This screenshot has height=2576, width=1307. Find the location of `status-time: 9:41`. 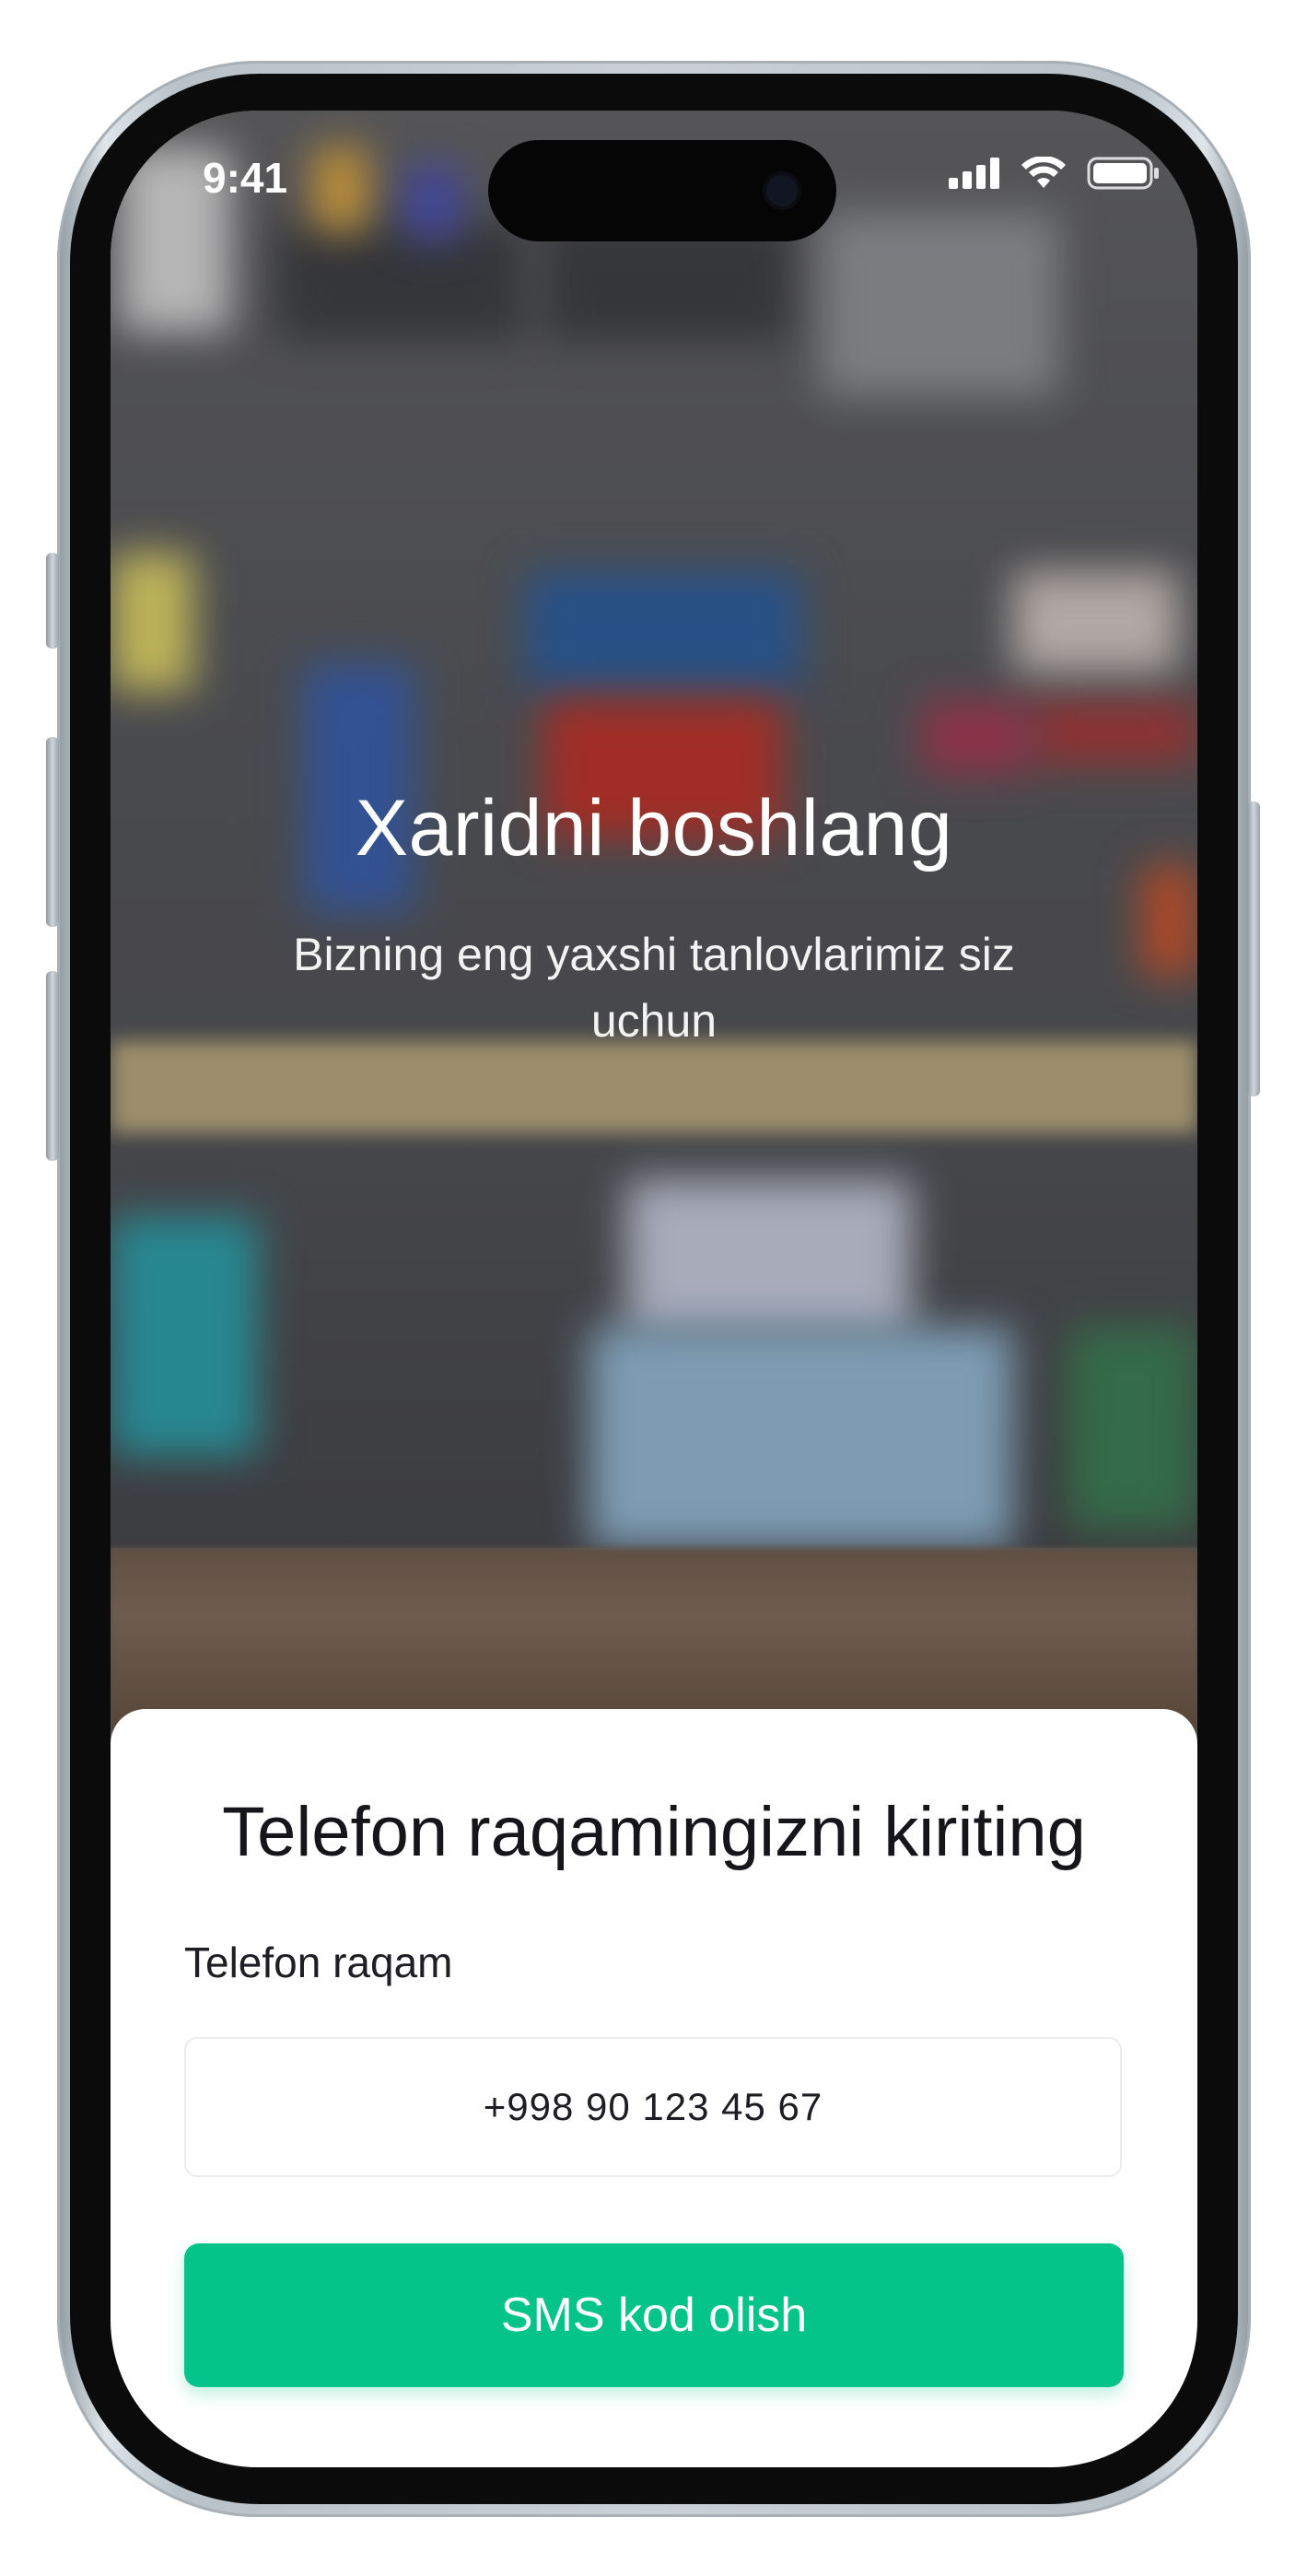

status-time: 9:41 is located at coordinates (246, 178).